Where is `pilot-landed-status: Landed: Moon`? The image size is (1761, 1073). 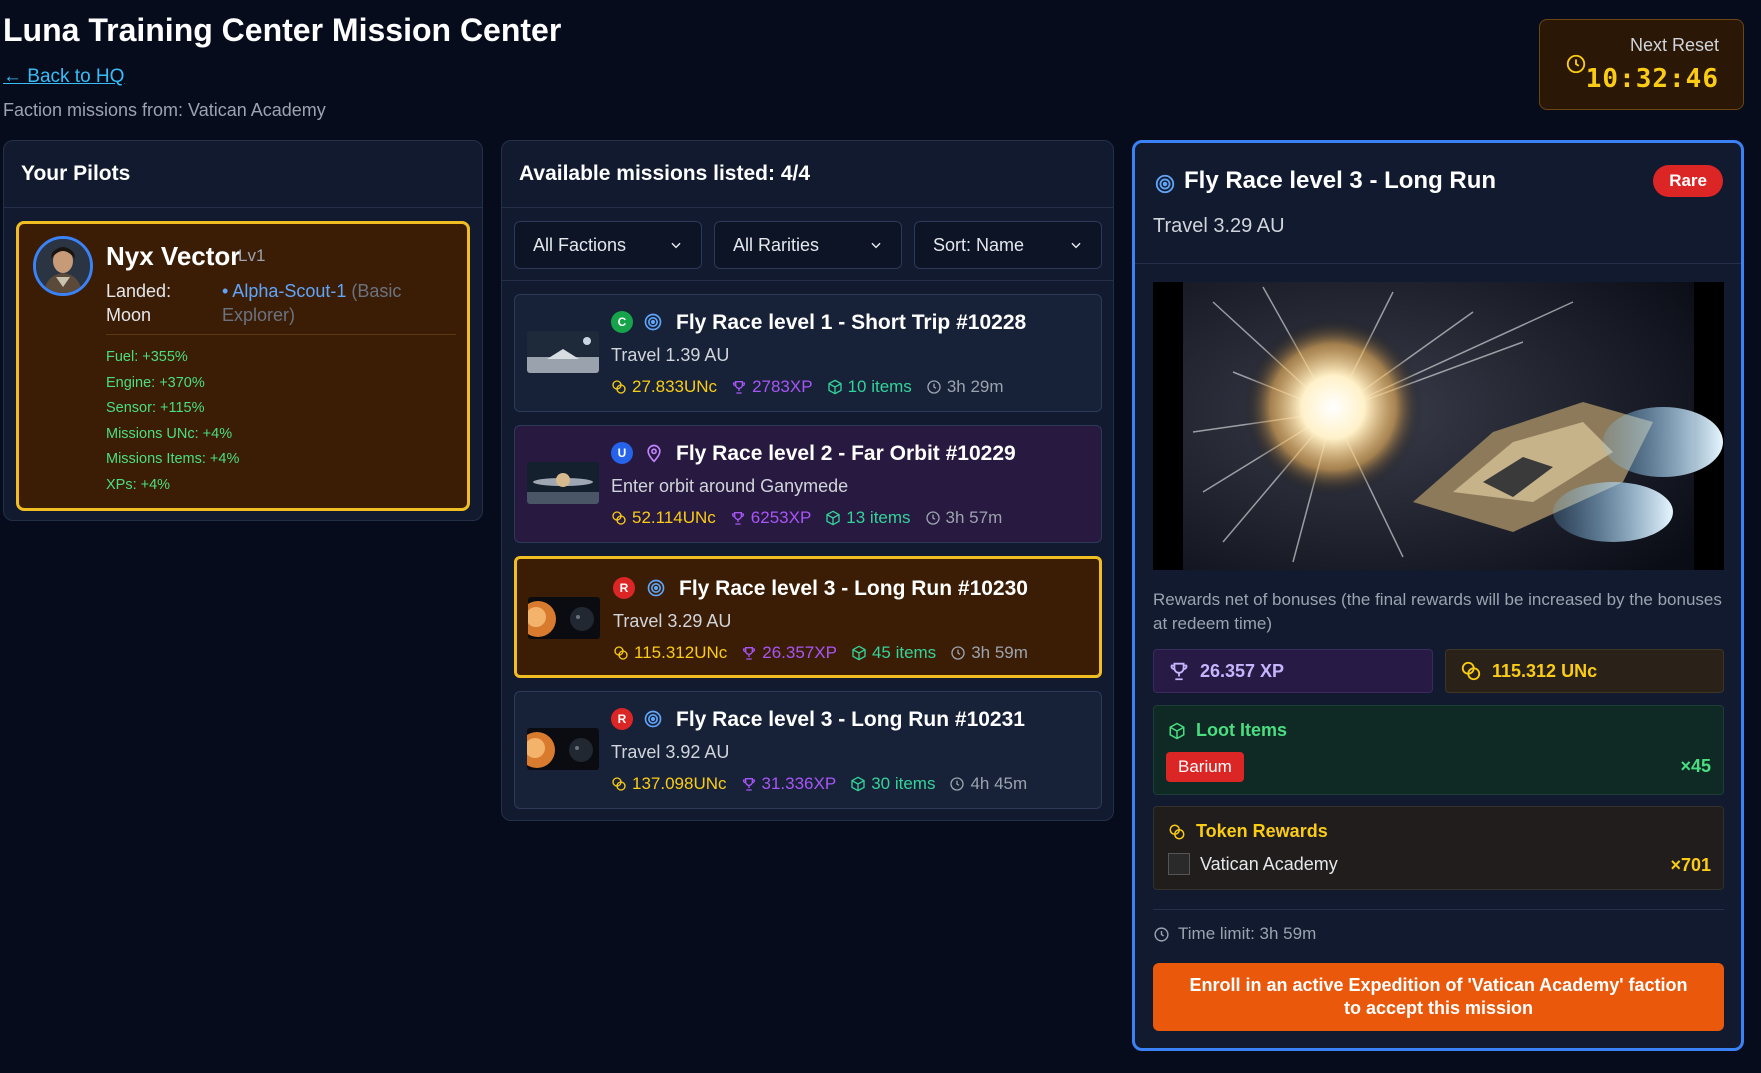 pilot-landed-status: Landed: Moon is located at coordinates (139, 303).